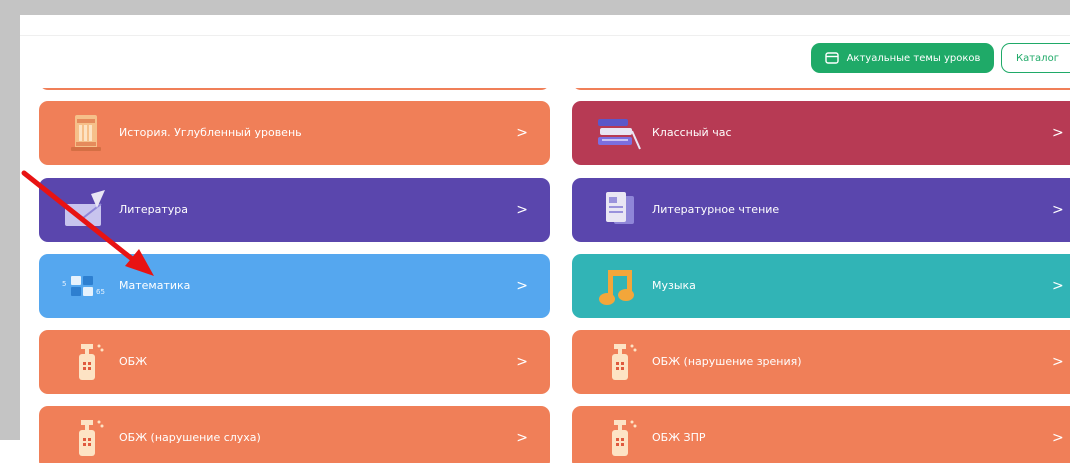 The image size is (1070, 463). Describe the element at coordinates (716, 209) in the screenshot. I see `subject-label-literary-reading: Литературное чтение` at that location.